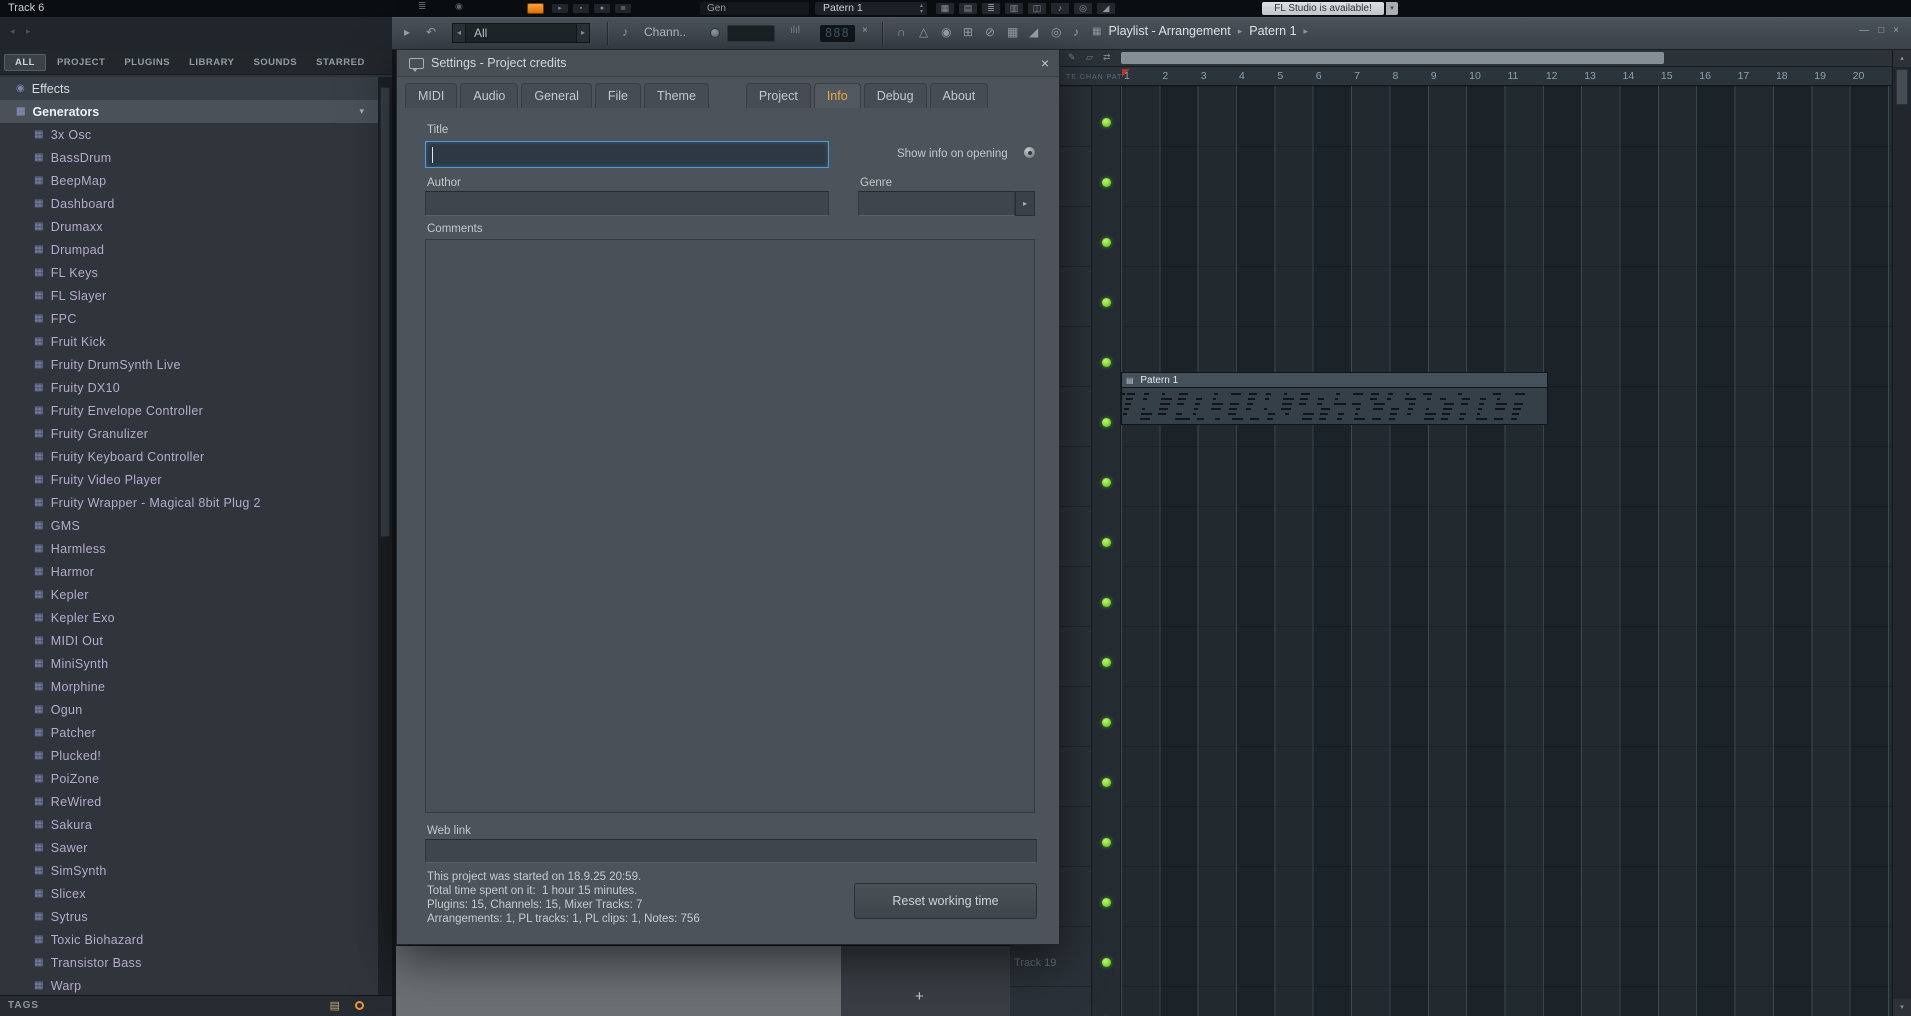 This screenshot has height=1016, width=1911. What do you see at coordinates (837, 95) in the screenshot?
I see `dialog-tab: Info` at bounding box center [837, 95].